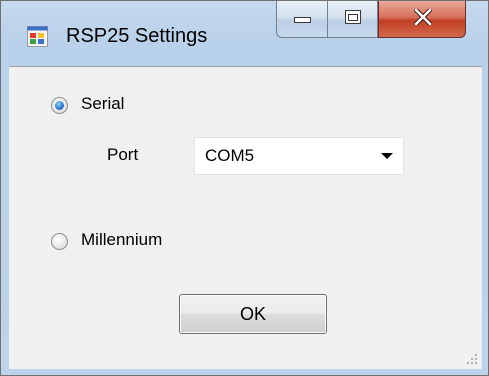 The image size is (489, 376). I want to click on millennium-radio, so click(59, 241).